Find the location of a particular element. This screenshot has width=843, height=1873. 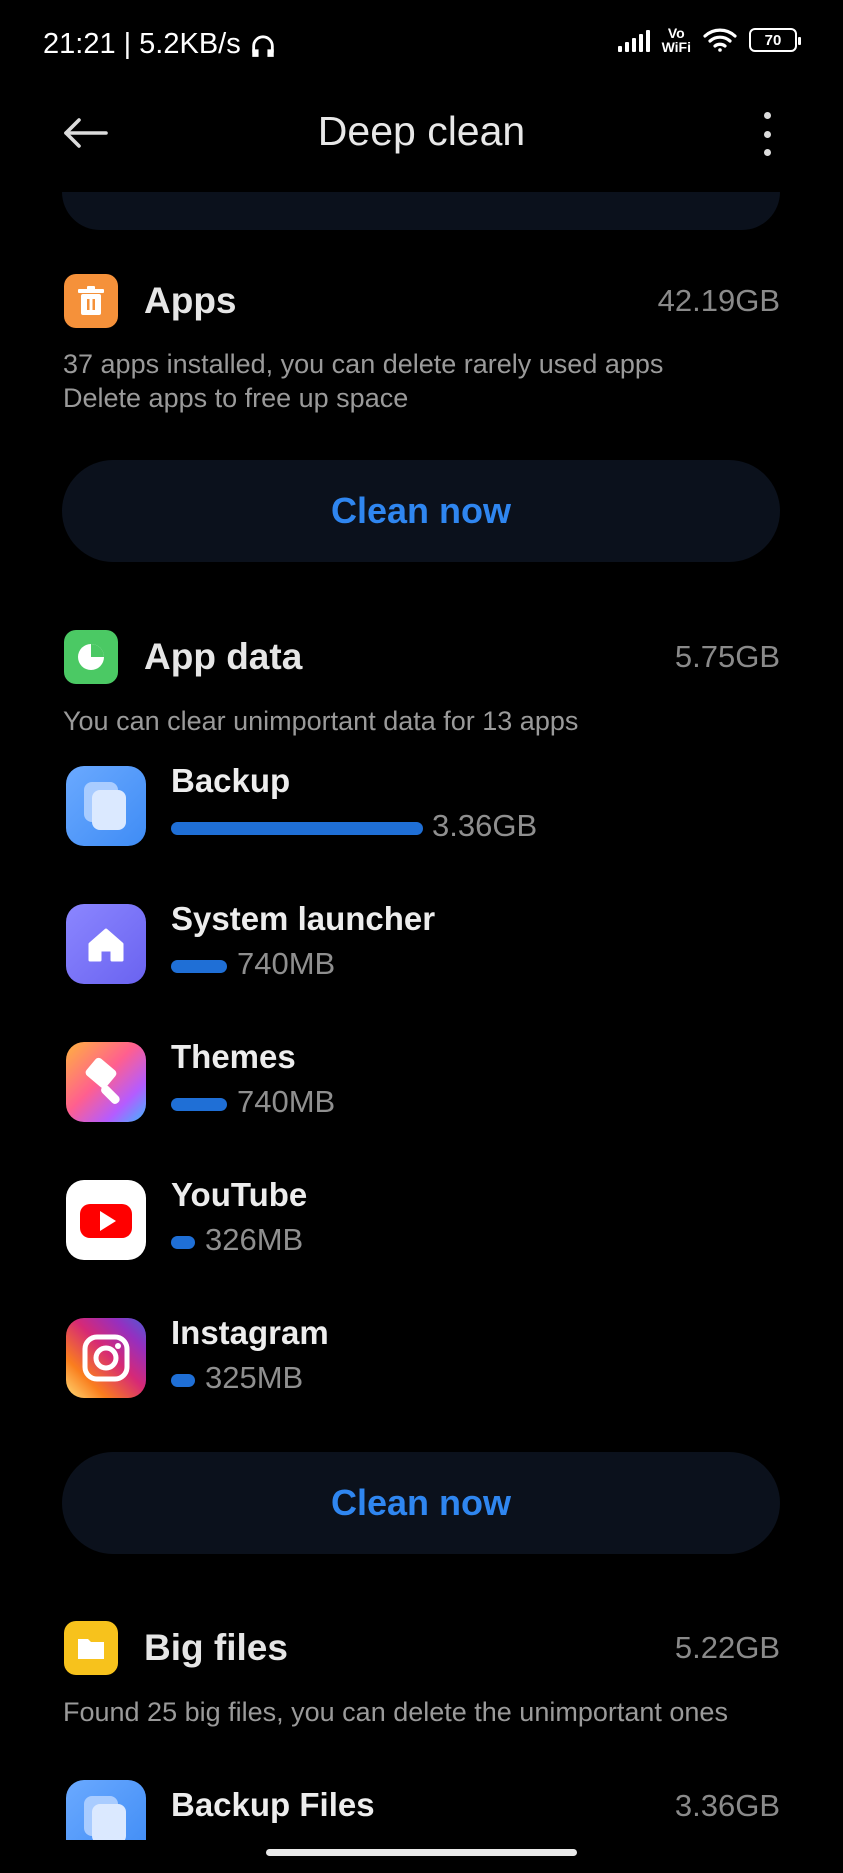

big-files-size: 5.22GB is located at coordinates (727, 1647).